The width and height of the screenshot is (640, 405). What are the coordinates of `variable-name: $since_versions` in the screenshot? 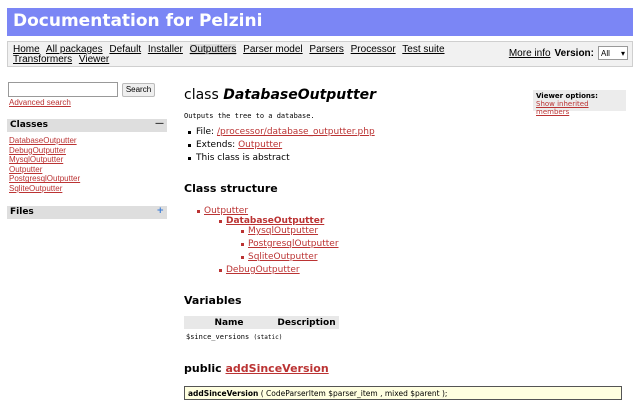 It's located at (218, 337).